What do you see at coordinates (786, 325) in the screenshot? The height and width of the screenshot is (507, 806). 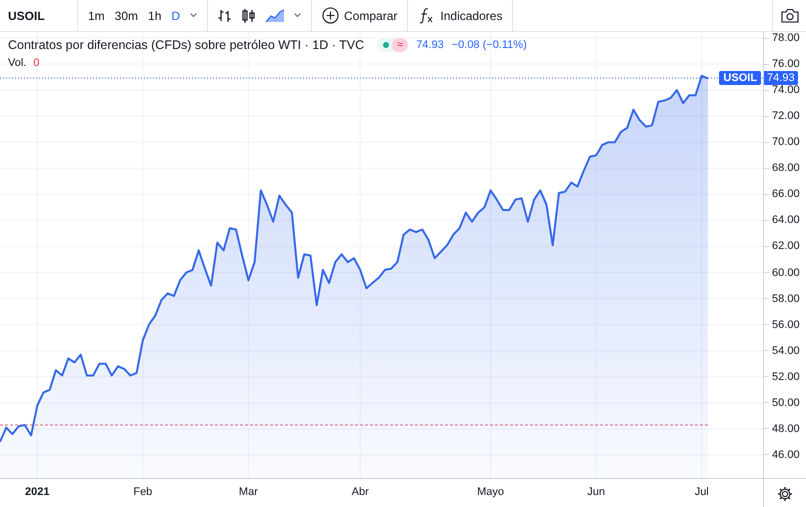 I see `axis-label: 56.00` at bounding box center [786, 325].